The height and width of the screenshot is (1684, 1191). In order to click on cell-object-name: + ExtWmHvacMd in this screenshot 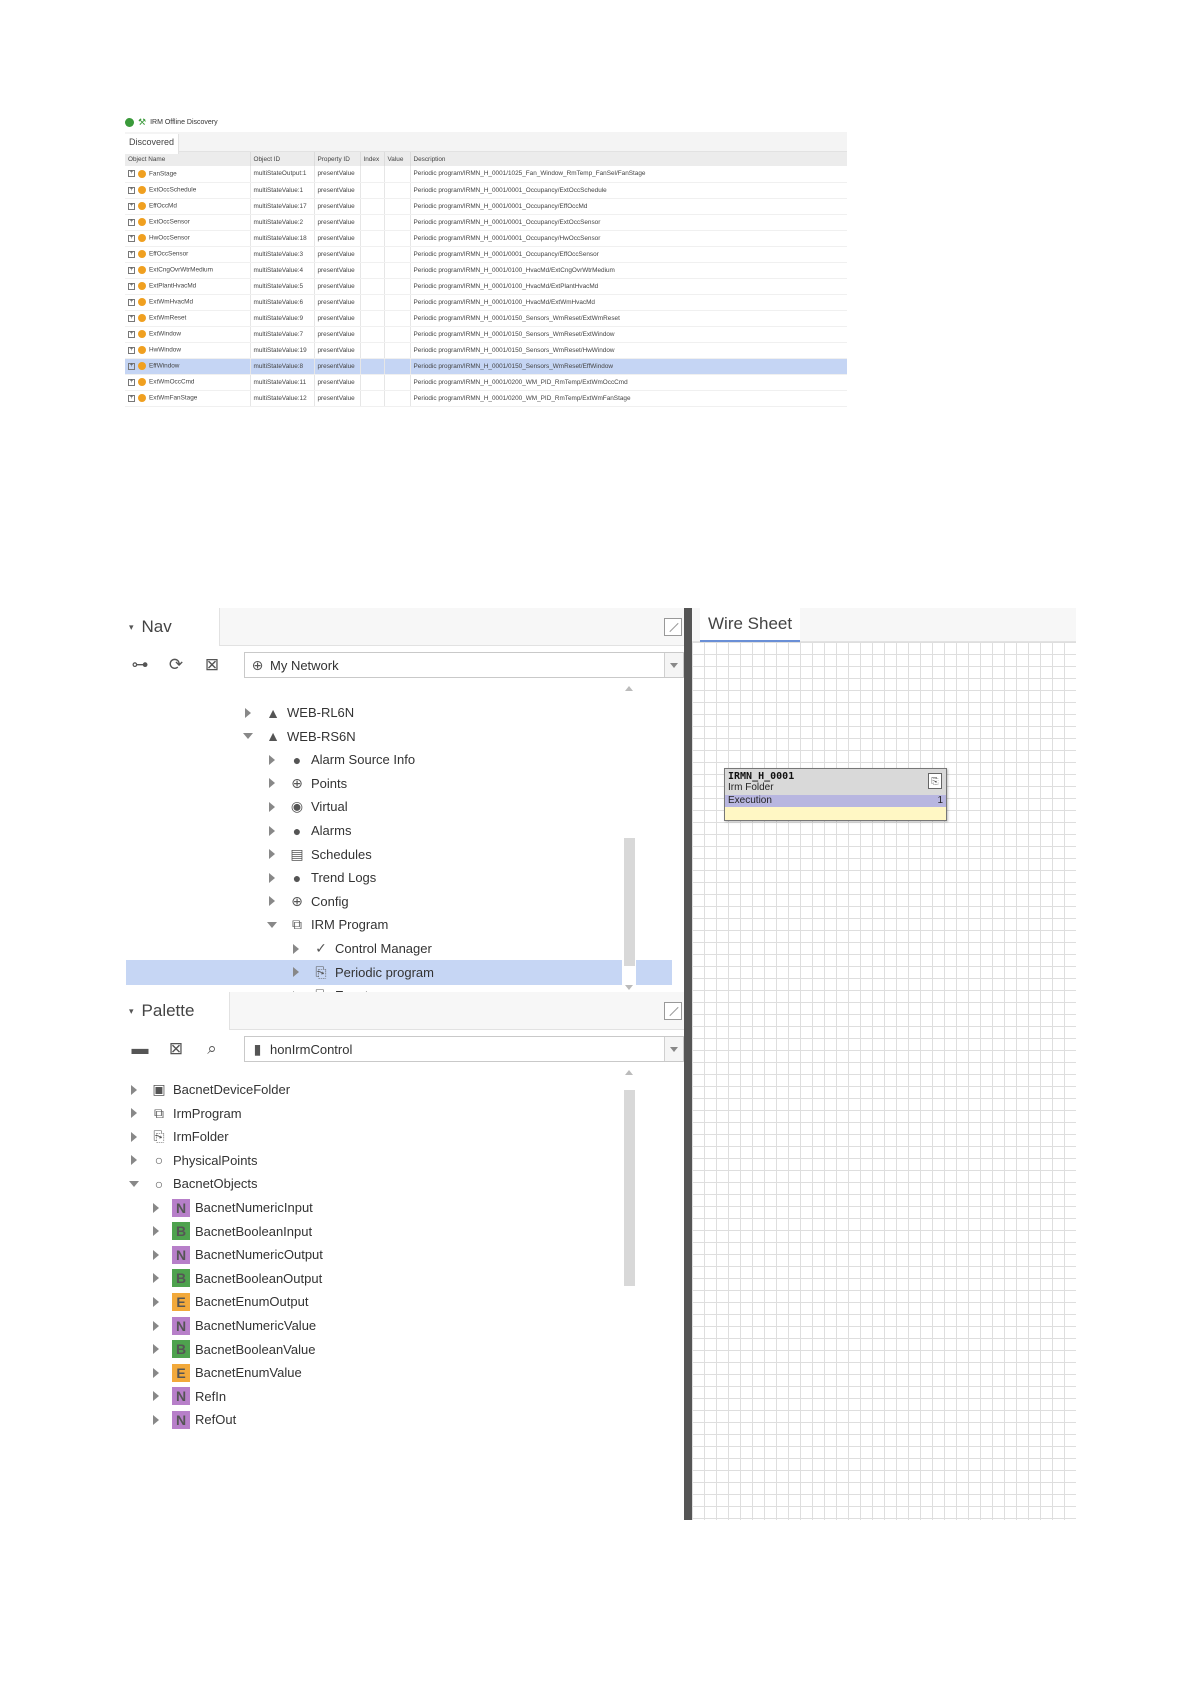, I will do `click(188, 302)`.